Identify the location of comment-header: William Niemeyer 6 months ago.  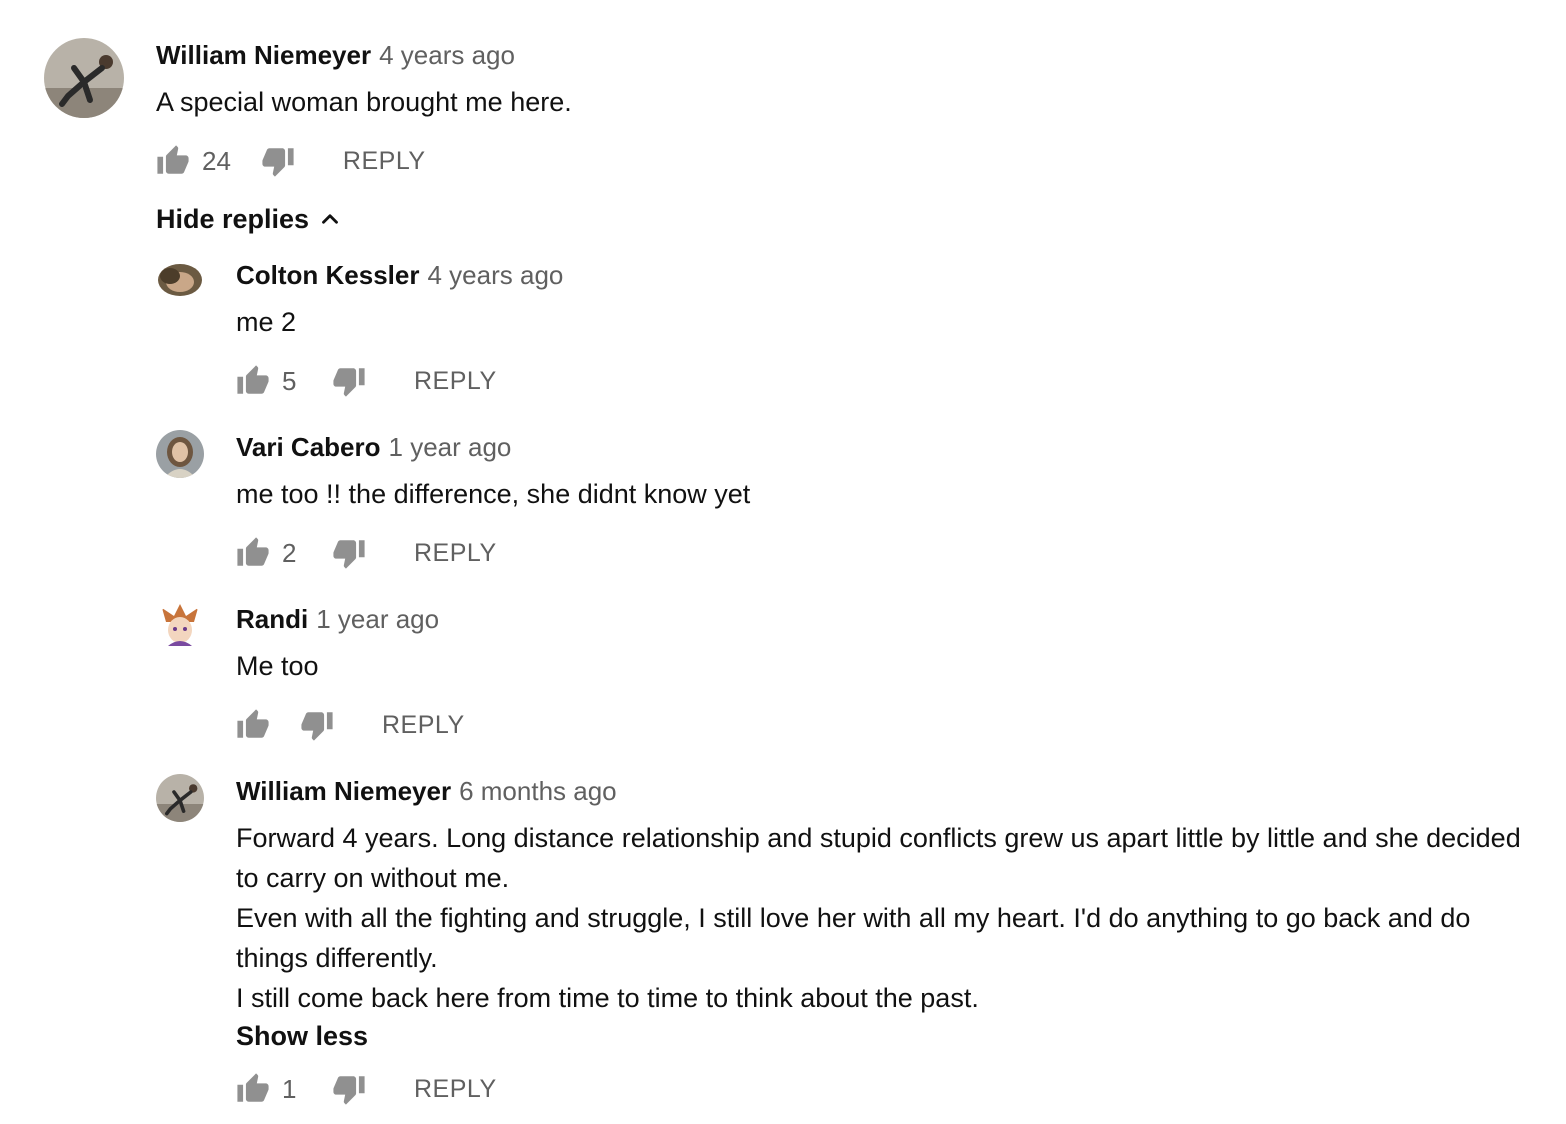
(426, 791).